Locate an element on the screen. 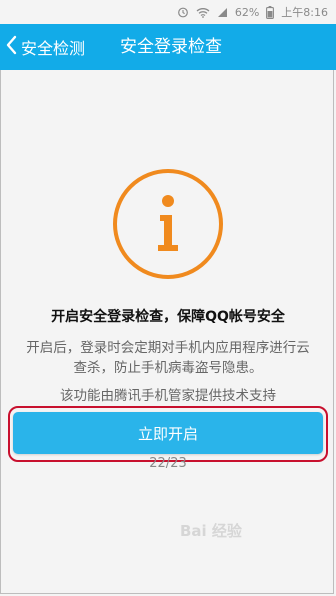 Image resolution: width=336 pixels, height=596 pixels. watermark: Bai 经验 is located at coordinates (211, 531).